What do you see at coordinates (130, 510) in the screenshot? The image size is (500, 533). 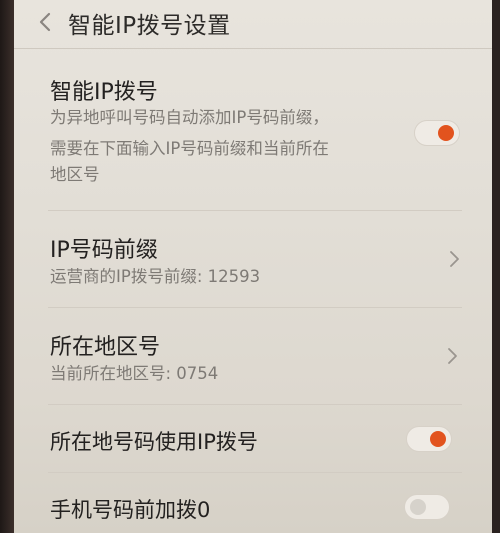 I see `setting-title: 手机号码前加拨0` at bounding box center [130, 510].